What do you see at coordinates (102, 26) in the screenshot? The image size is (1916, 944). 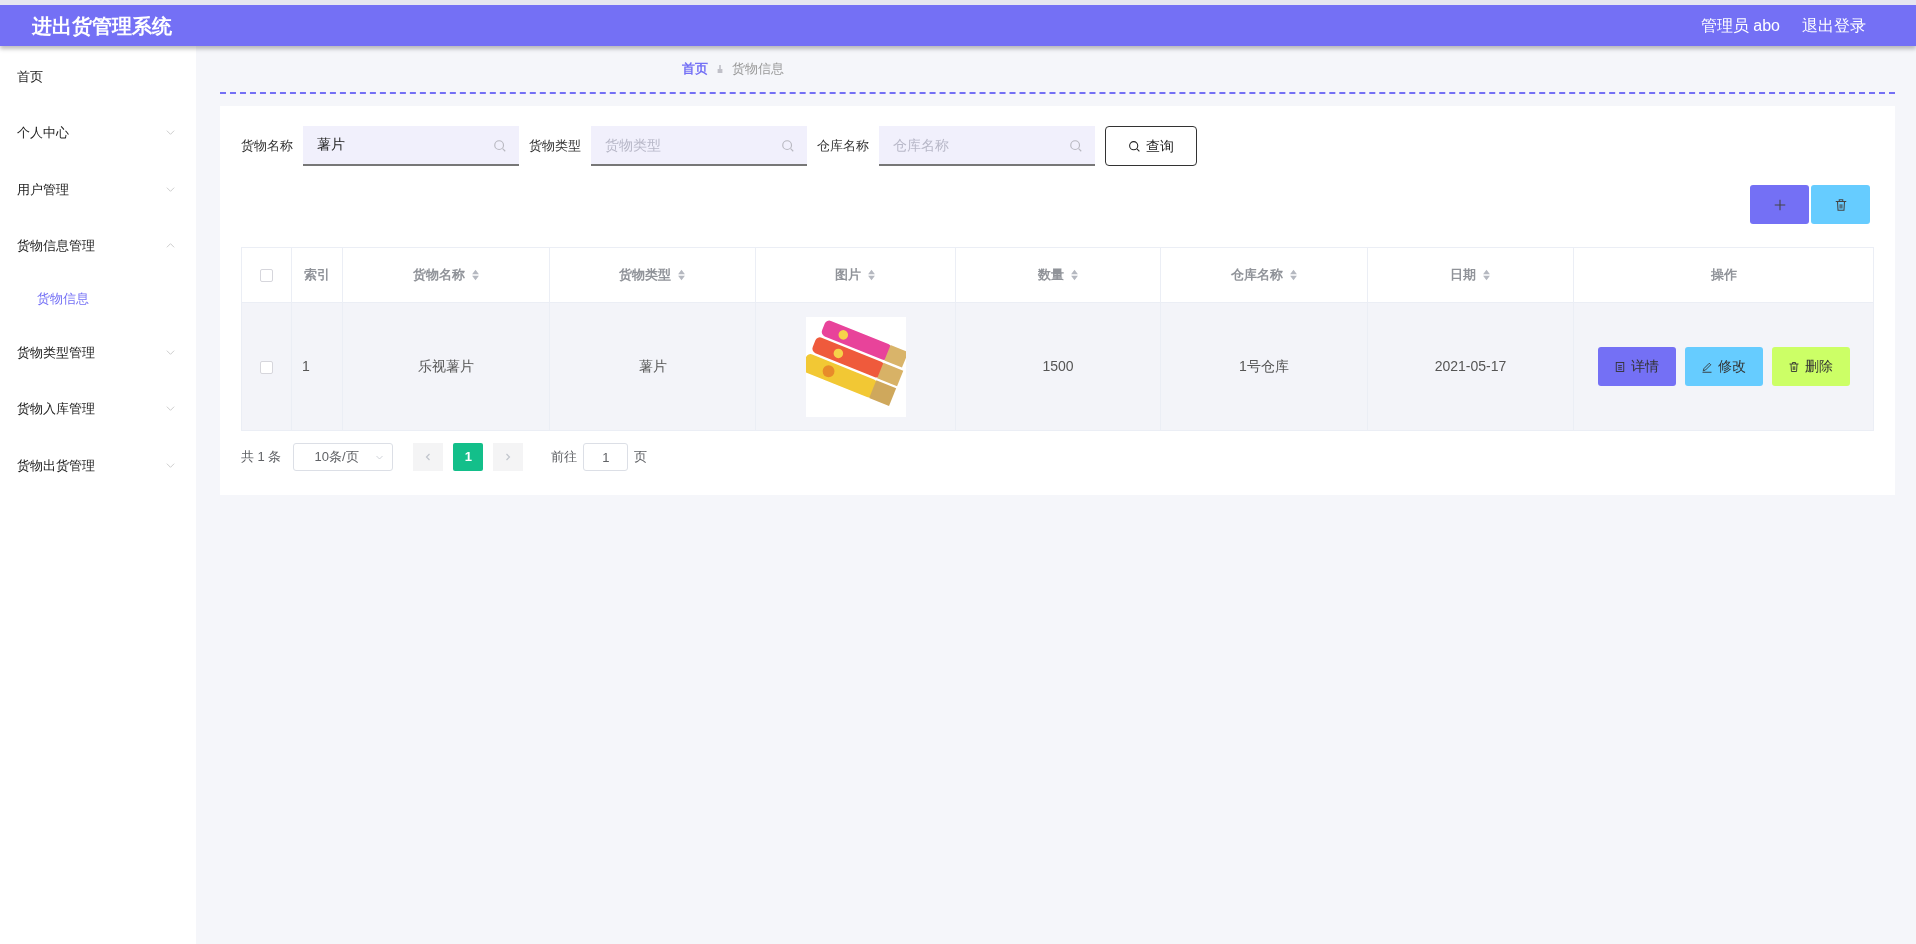 I see `app-title: 进出货管理系统` at bounding box center [102, 26].